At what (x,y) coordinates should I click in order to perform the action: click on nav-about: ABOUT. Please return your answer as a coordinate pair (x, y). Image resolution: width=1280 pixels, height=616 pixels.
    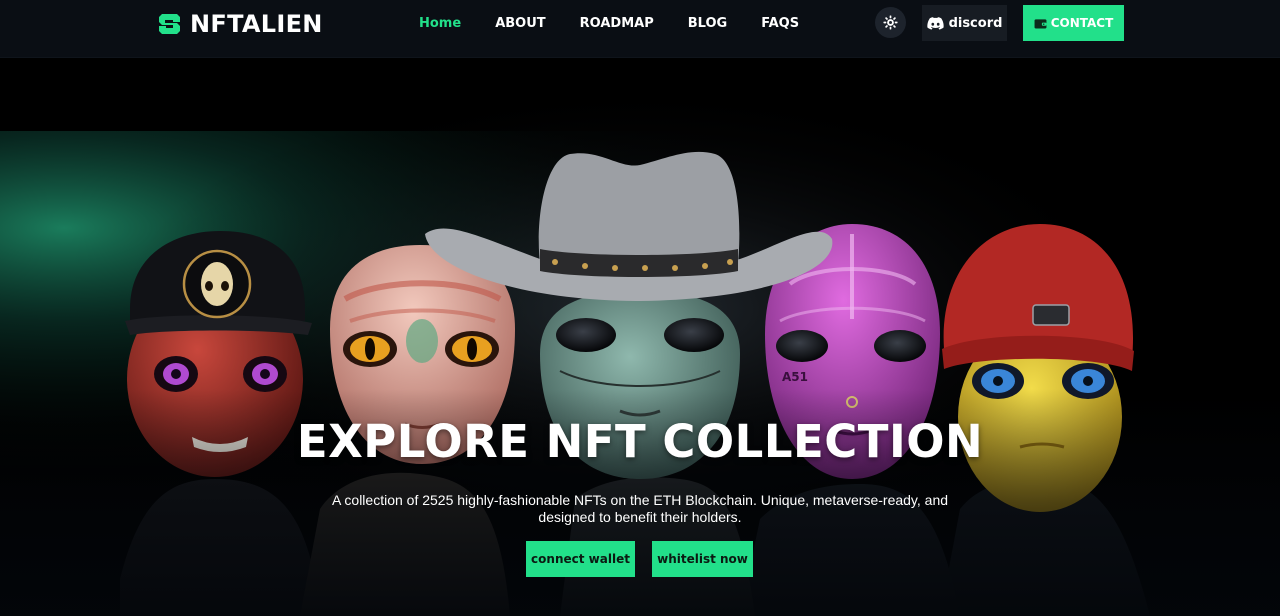
    Looking at the image, I should click on (520, 24).